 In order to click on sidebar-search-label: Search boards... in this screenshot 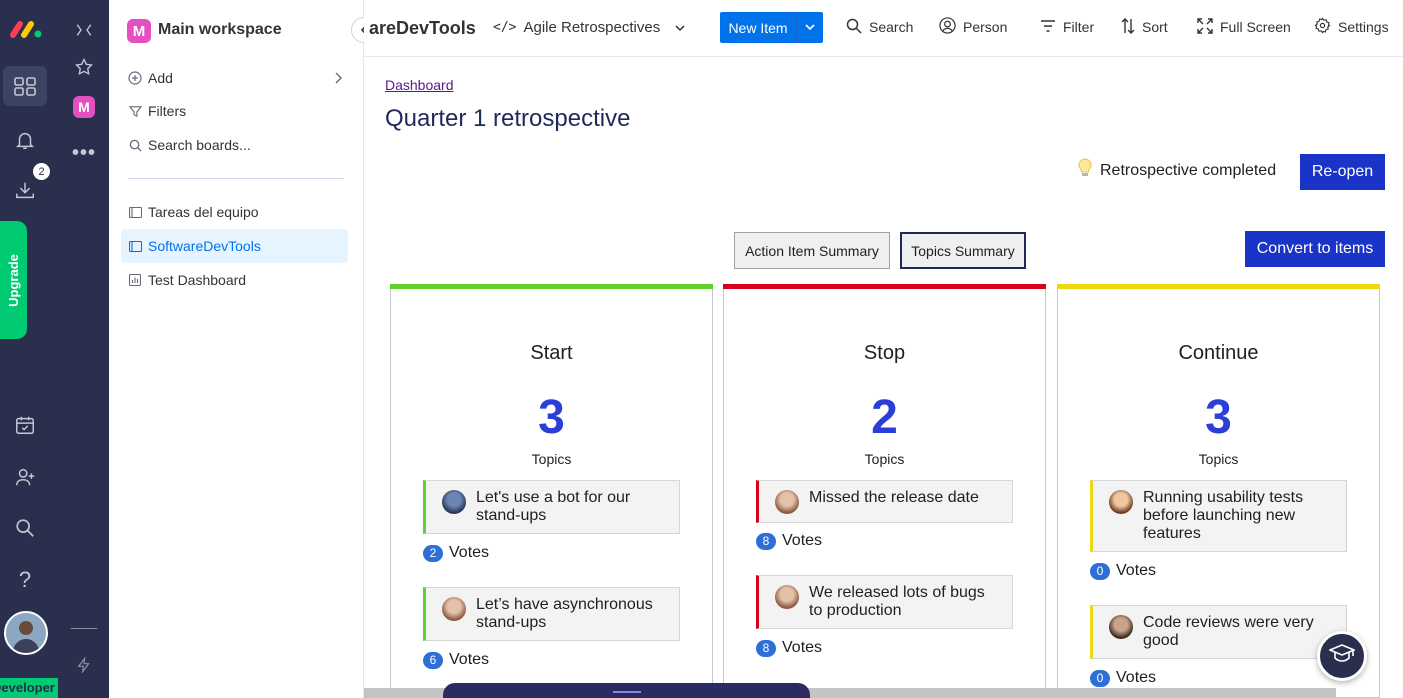, I will do `click(199, 145)`.